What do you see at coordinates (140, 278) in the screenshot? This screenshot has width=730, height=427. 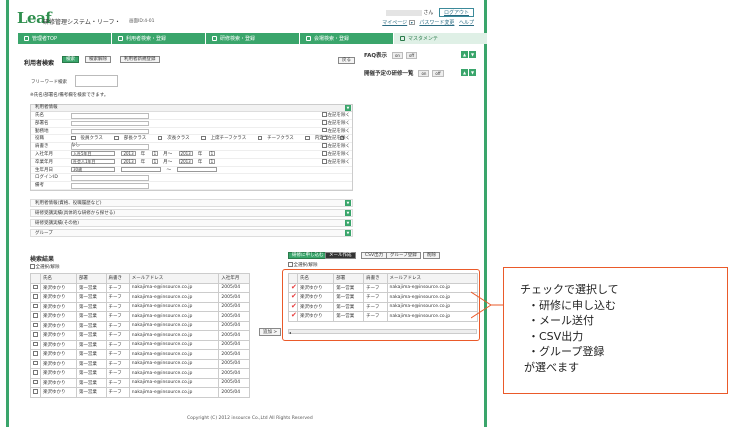 I see `table-header: 氏名 部署 肩書き メールアドレス 入社年月` at bounding box center [140, 278].